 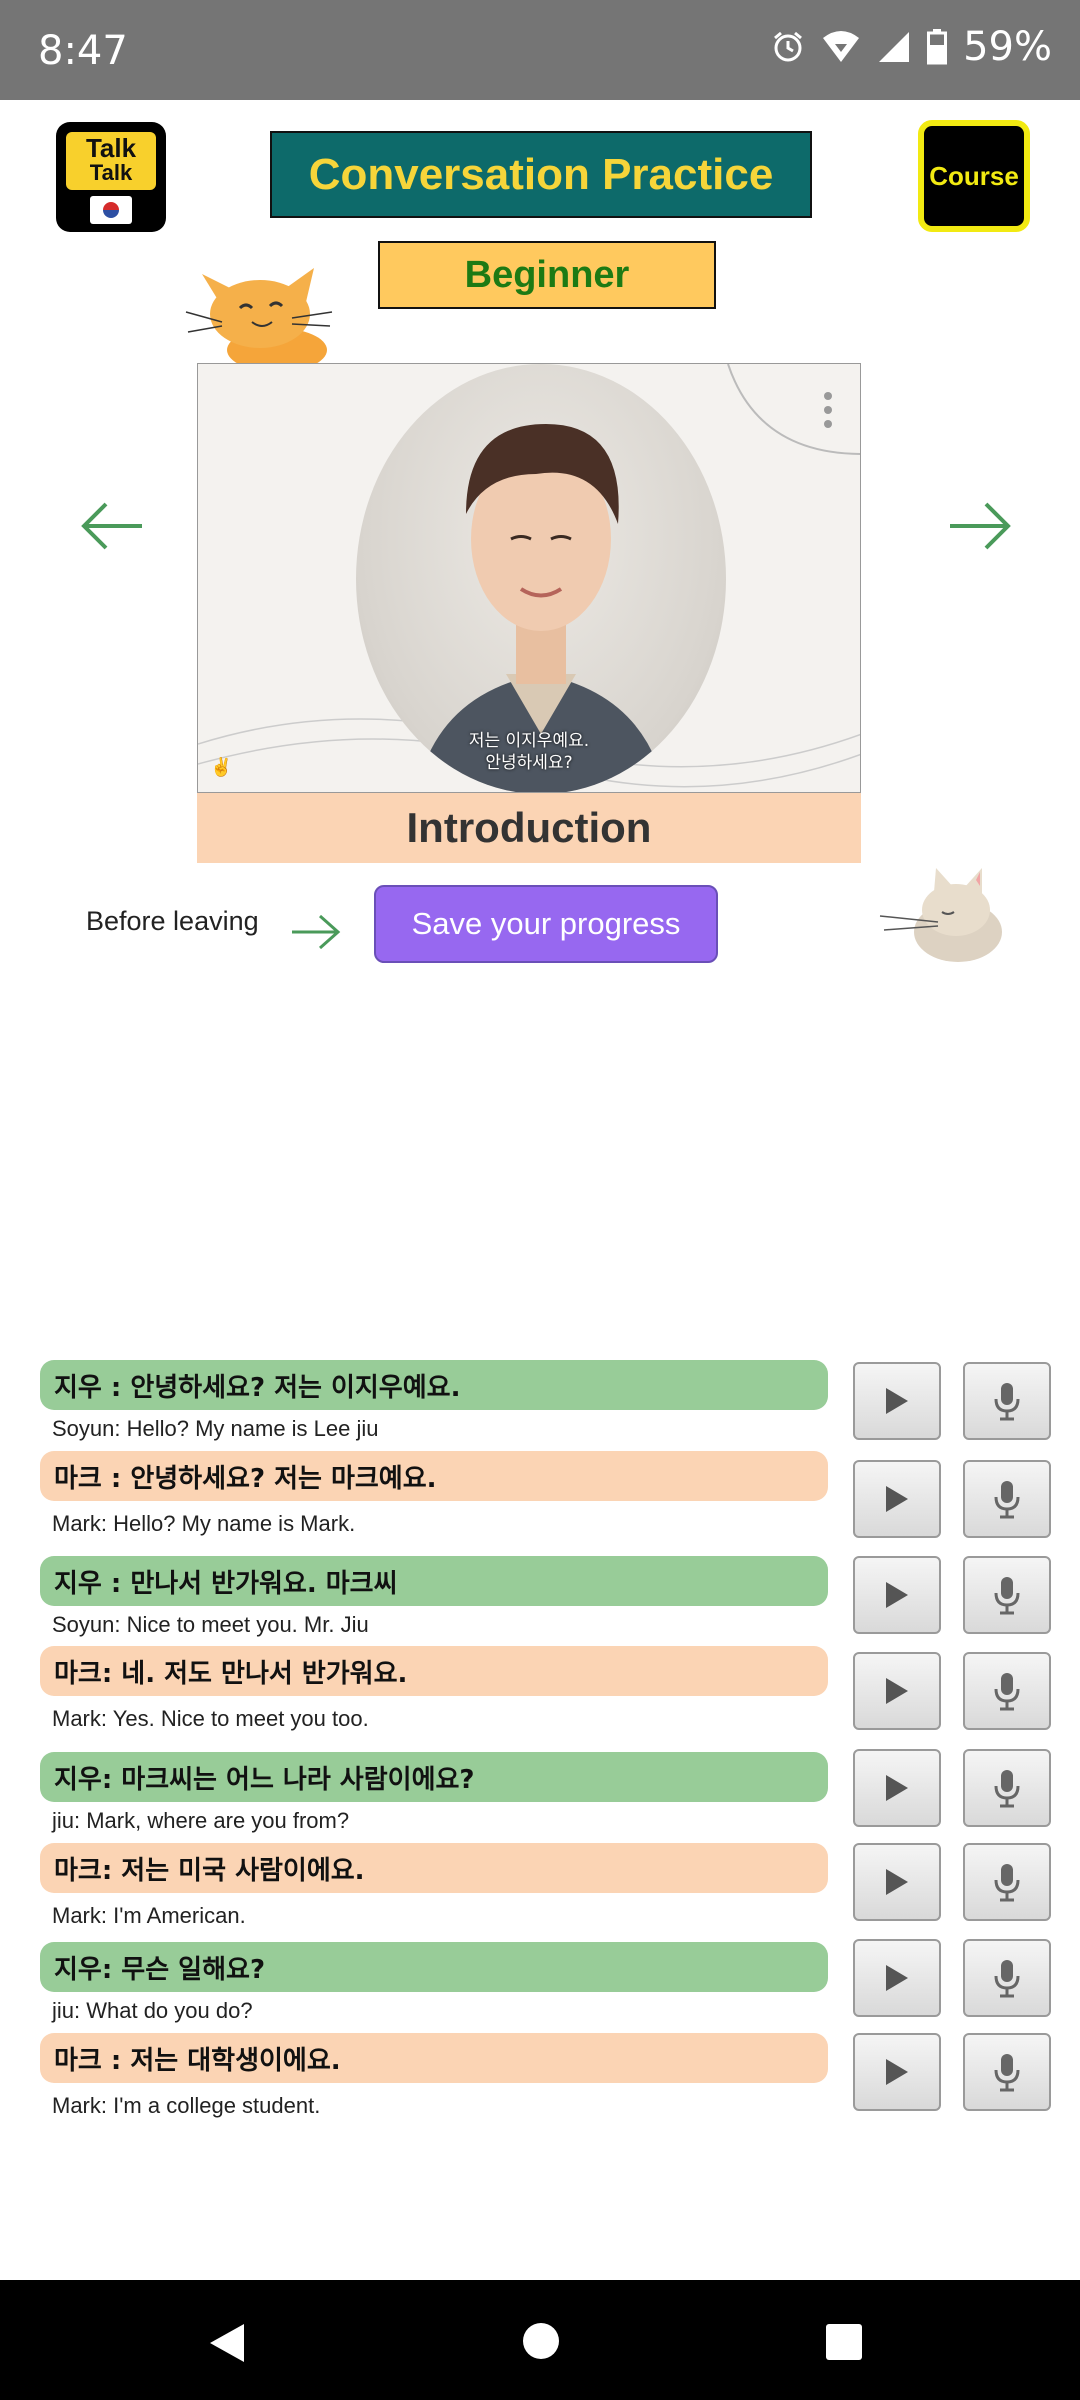 I want to click on status-bar: 8:47 59%, so click(x=540, y=50).